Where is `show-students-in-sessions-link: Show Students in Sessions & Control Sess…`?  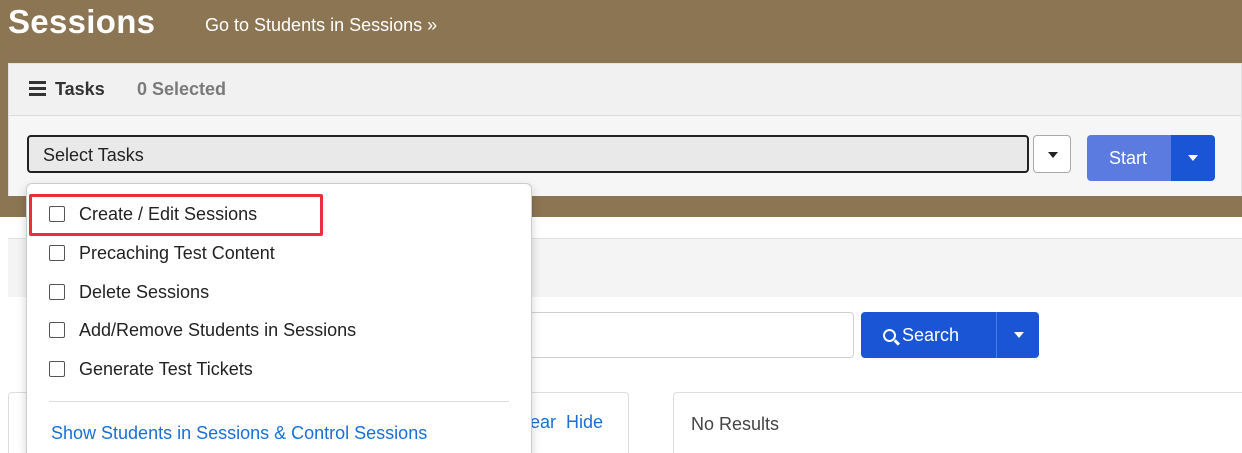 show-students-in-sessions-link: Show Students in Sessions & Control Sess… is located at coordinates (239, 433).